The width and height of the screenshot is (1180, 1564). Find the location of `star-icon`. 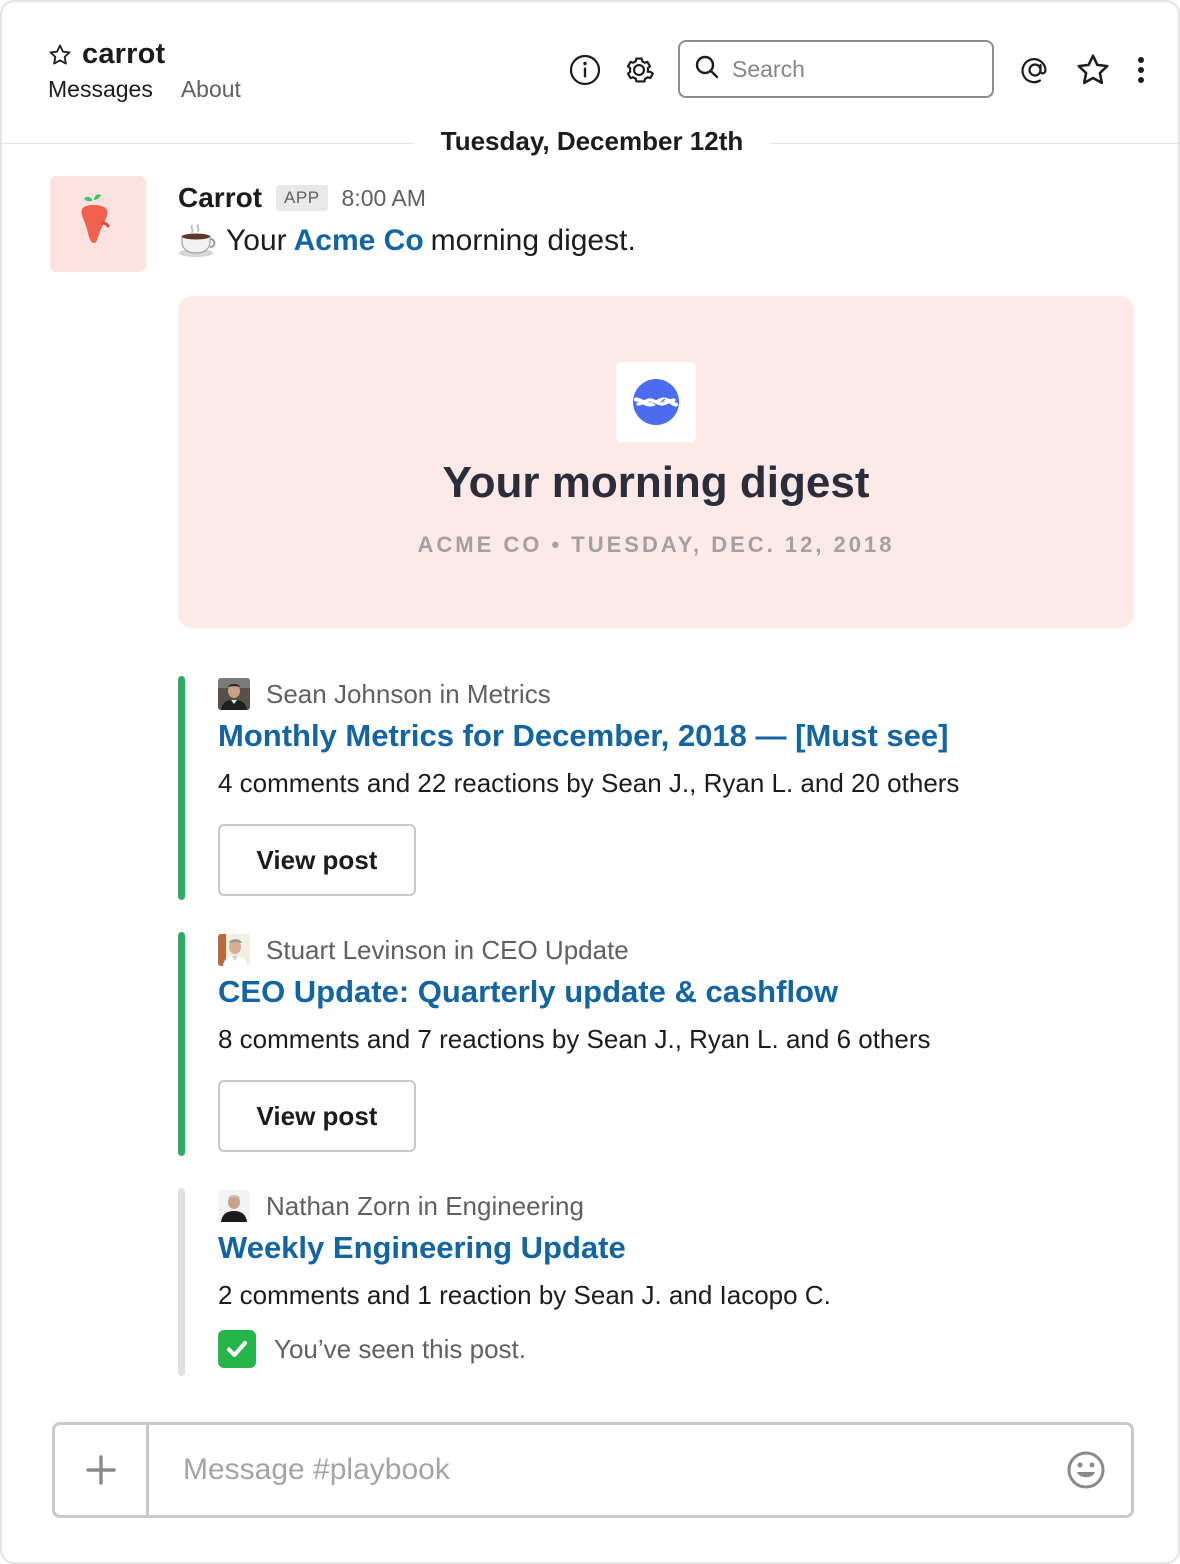

star-icon is located at coordinates (1093, 70).